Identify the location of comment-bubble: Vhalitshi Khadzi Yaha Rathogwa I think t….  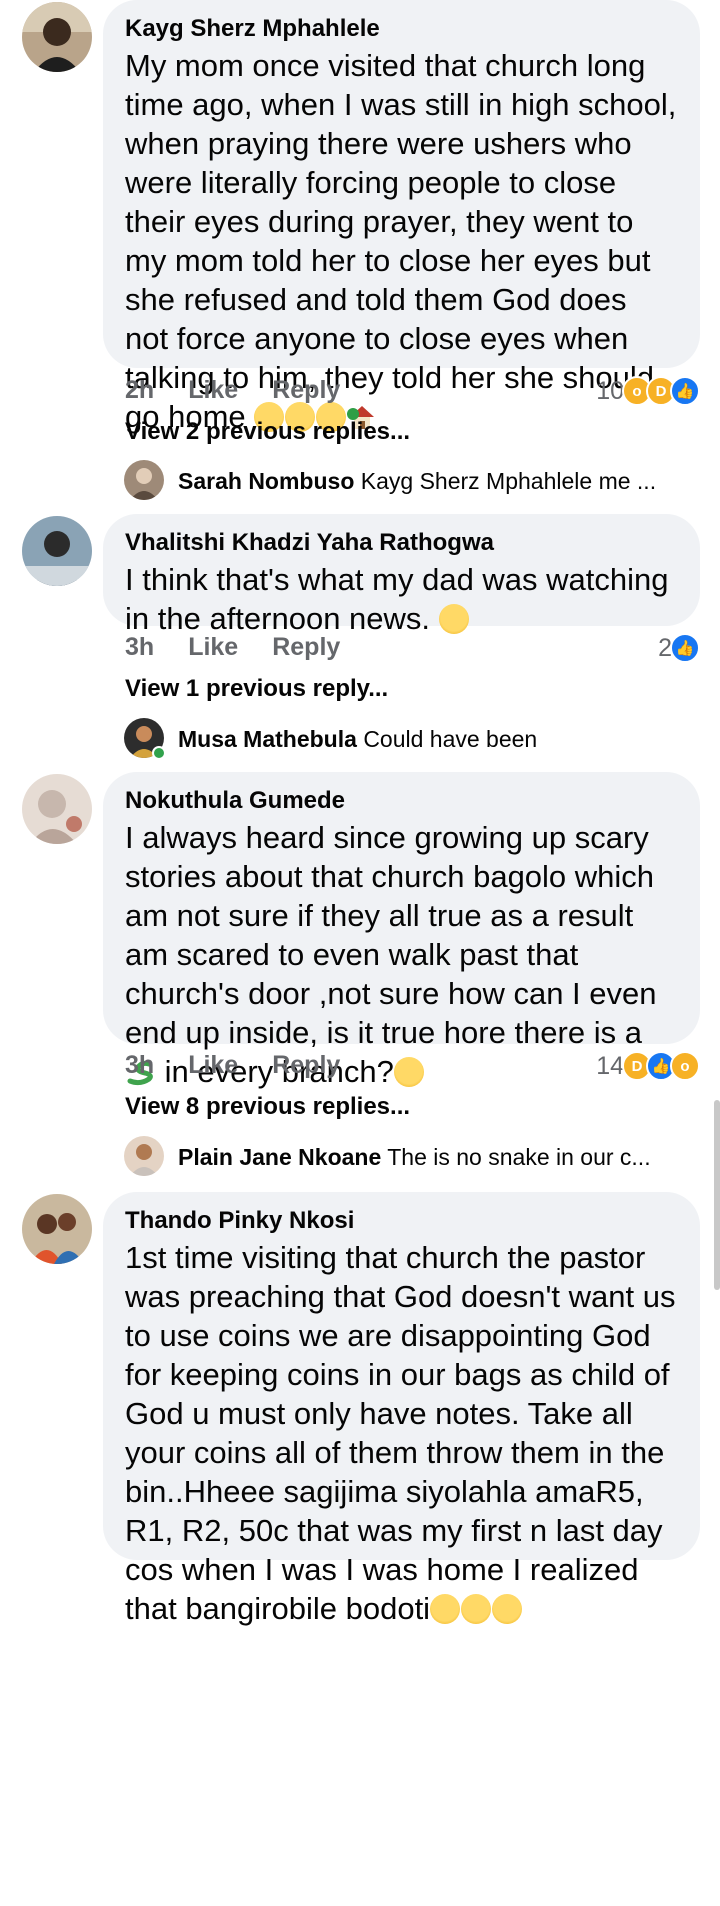
(401, 575).